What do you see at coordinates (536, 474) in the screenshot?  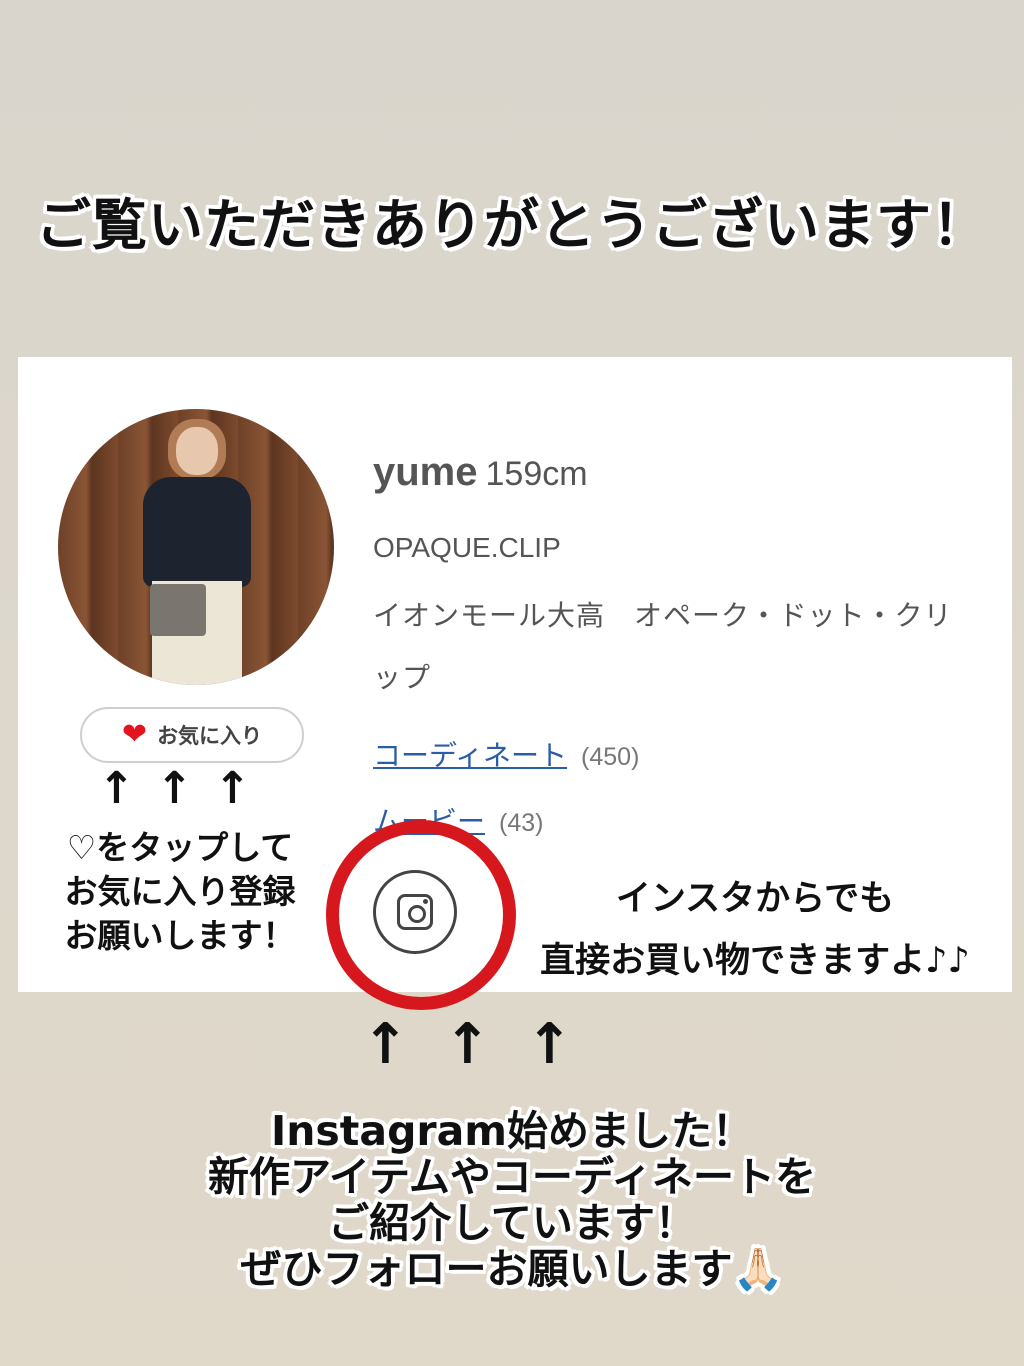 I see `profile-height: 159cm` at bounding box center [536, 474].